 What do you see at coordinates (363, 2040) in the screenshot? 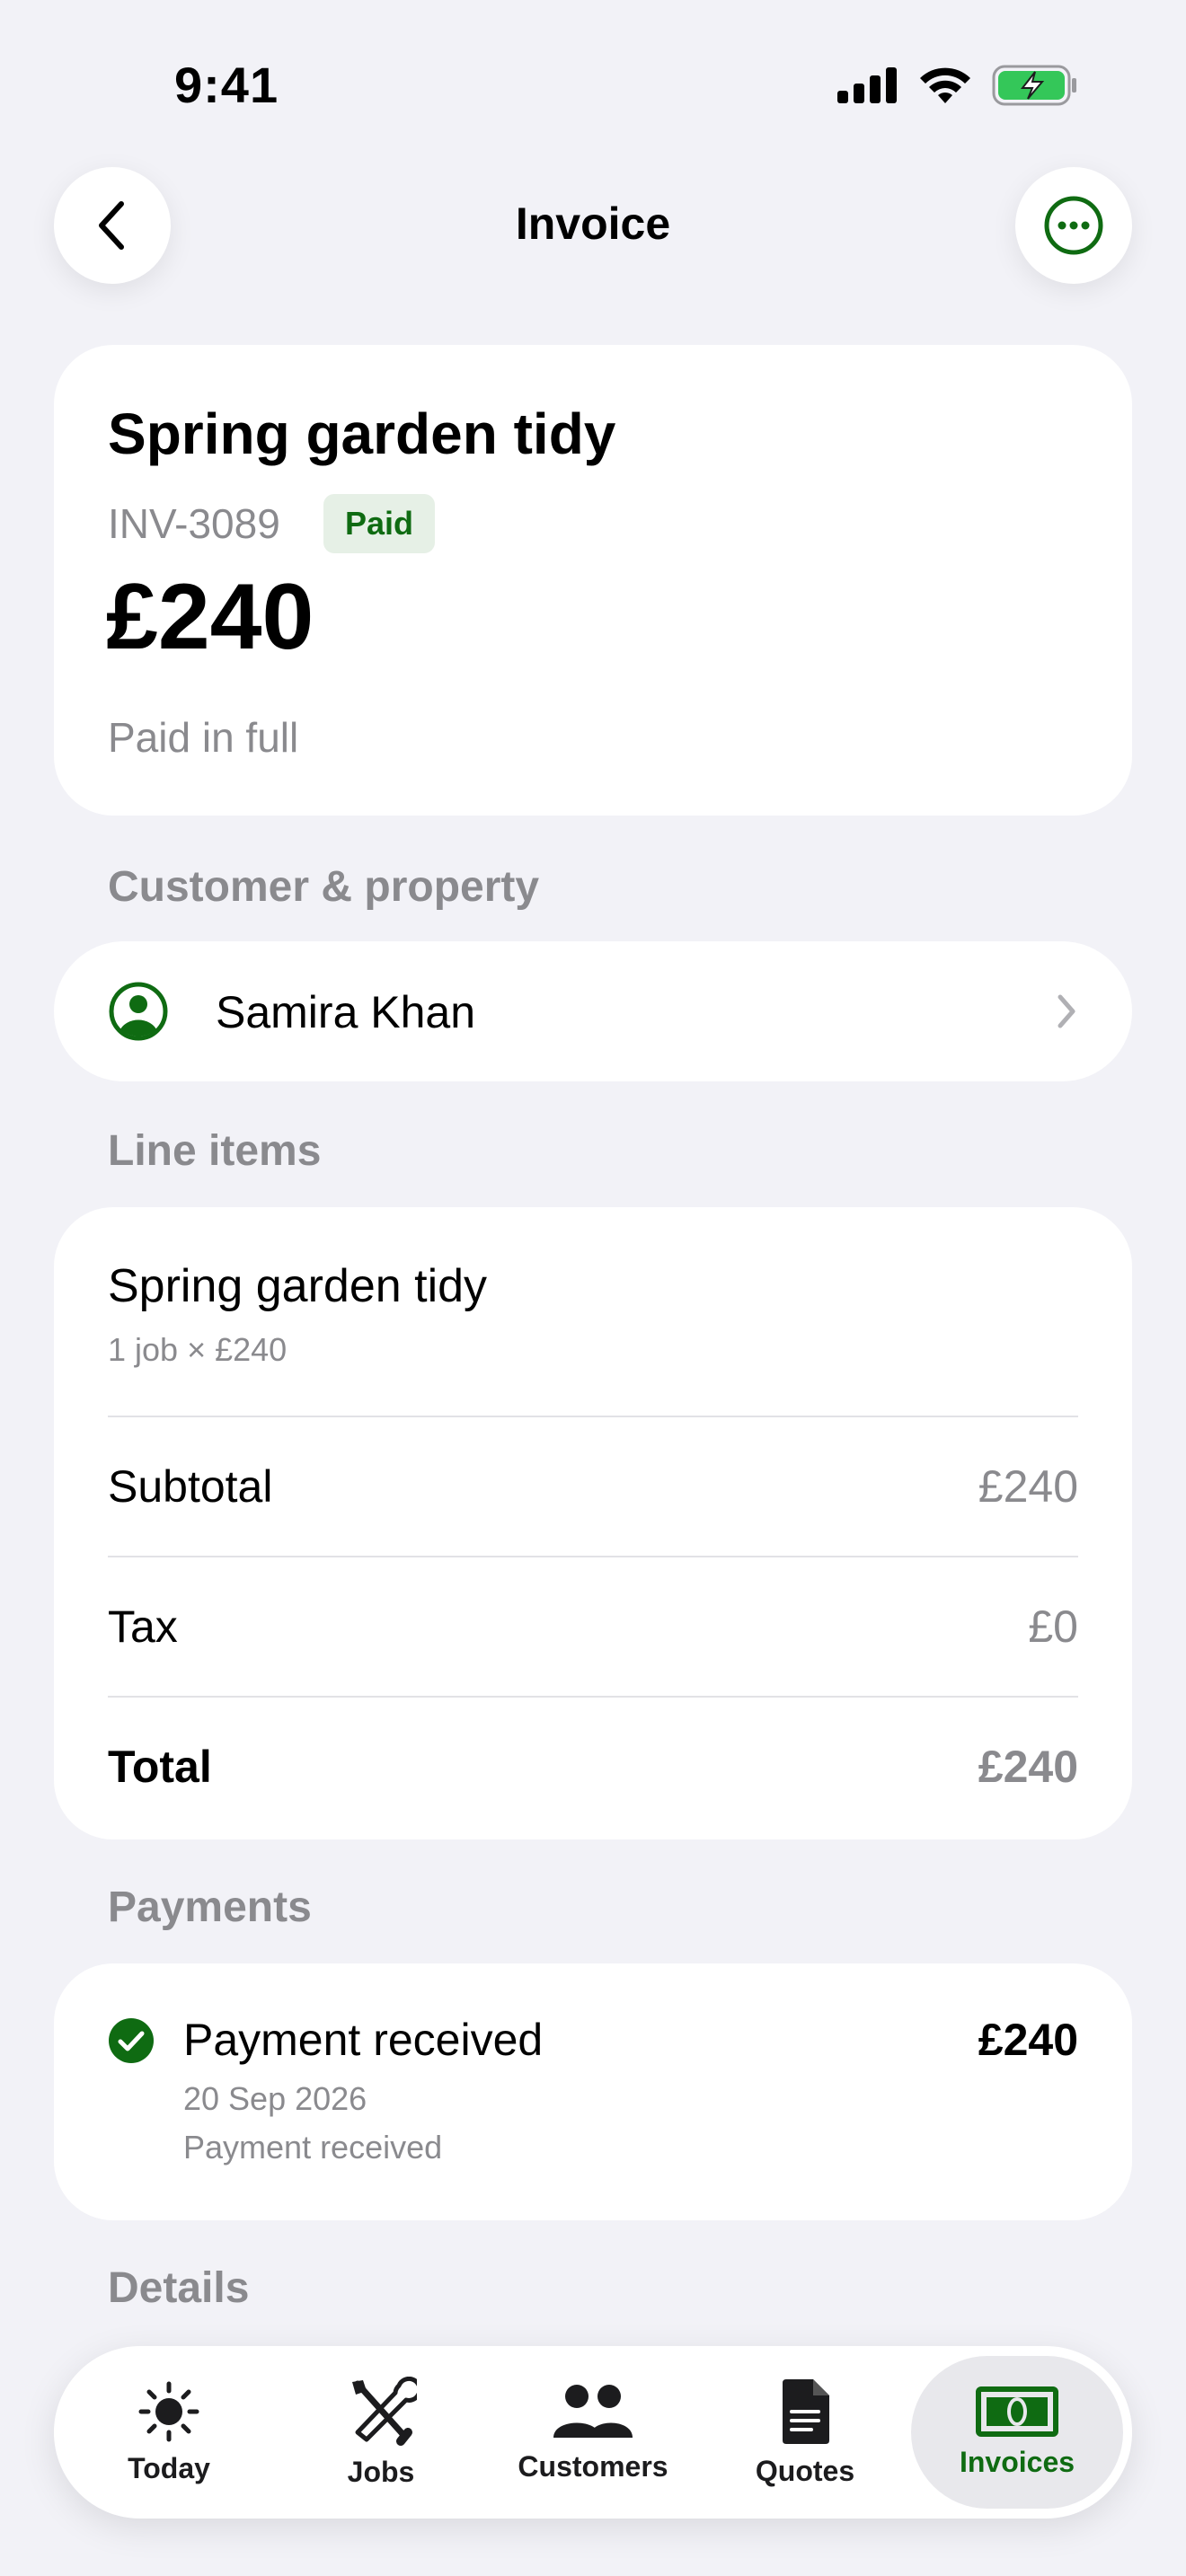
I see `payment-title: Payment received` at bounding box center [363, 2040].